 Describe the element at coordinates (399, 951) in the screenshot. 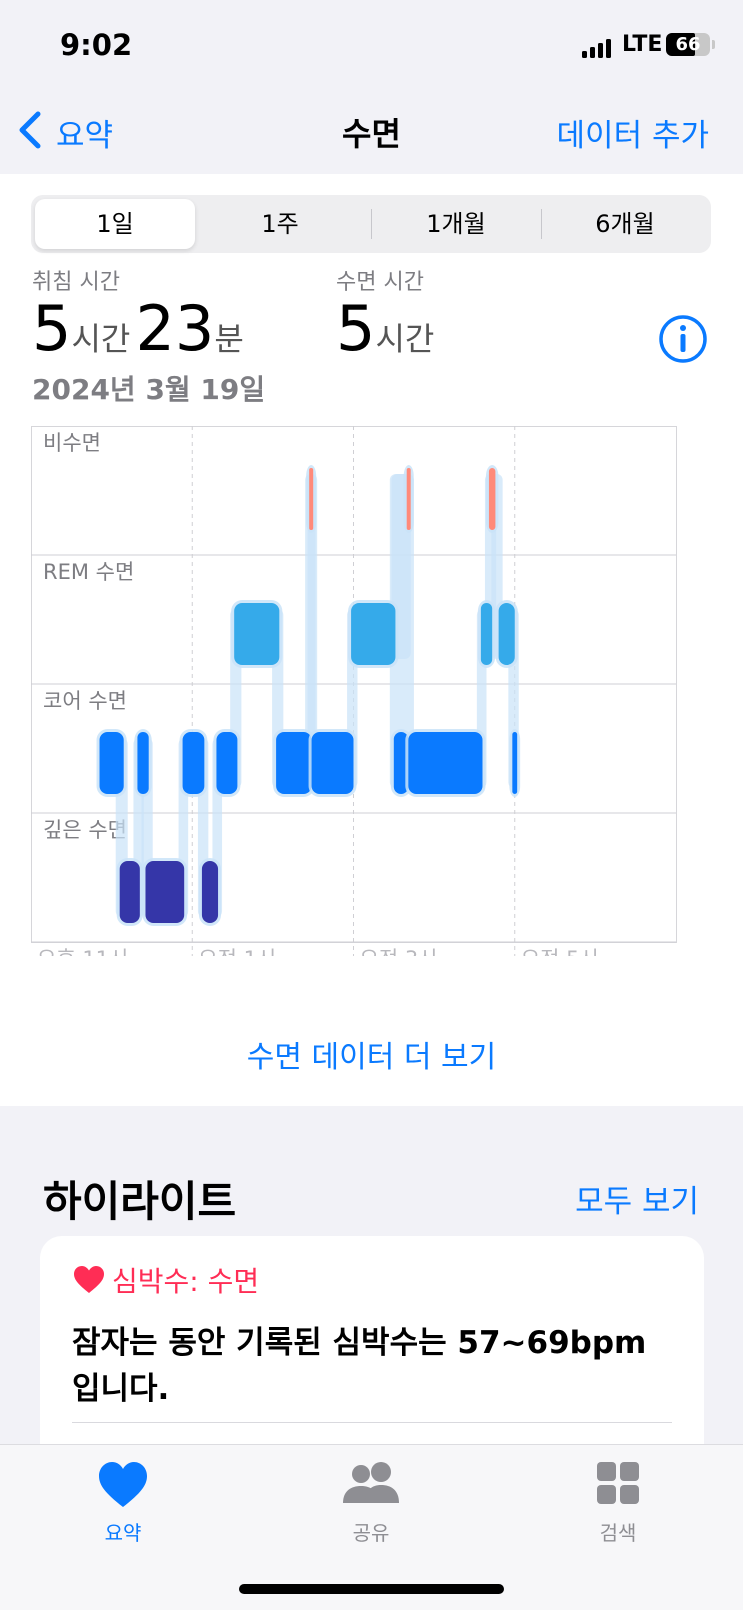

I see `x-tick-label: 오전 3시` at that location.